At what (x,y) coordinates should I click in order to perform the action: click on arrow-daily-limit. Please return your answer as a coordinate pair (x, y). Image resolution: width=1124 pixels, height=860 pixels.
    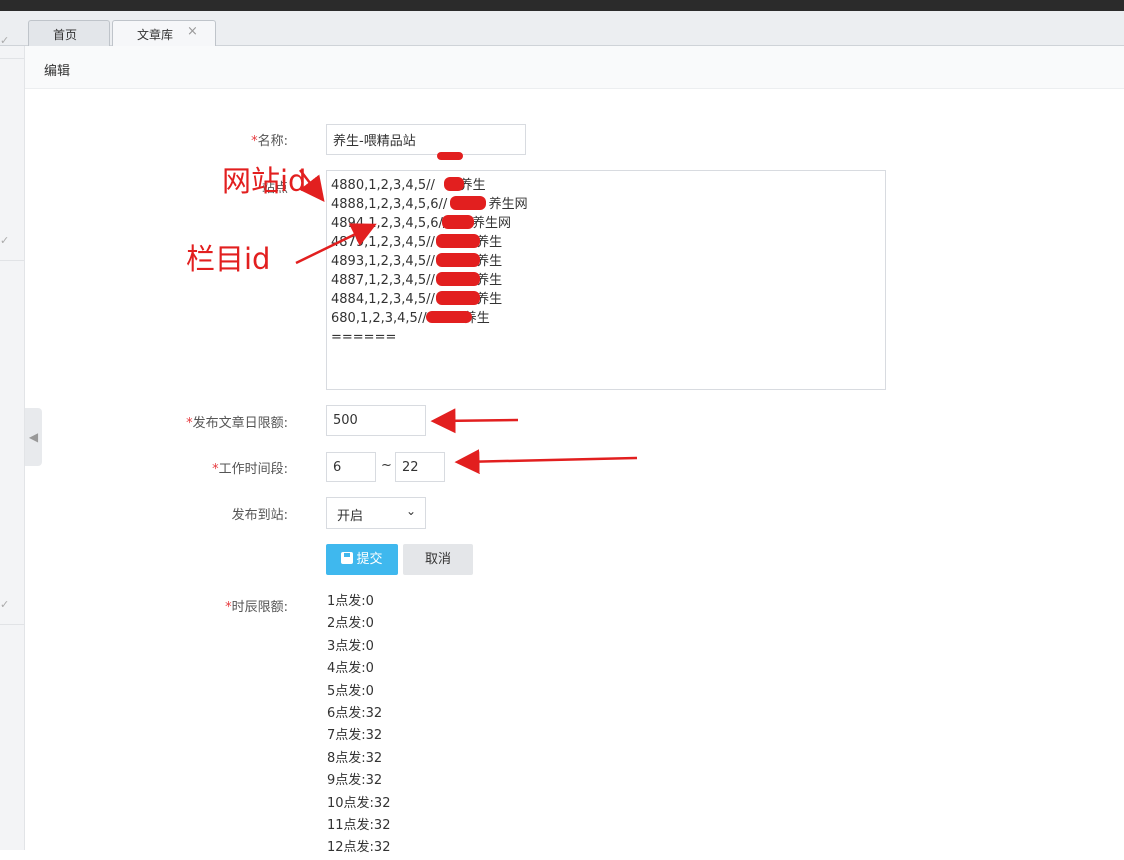
    Looking at the image, I should click on (474, 421).